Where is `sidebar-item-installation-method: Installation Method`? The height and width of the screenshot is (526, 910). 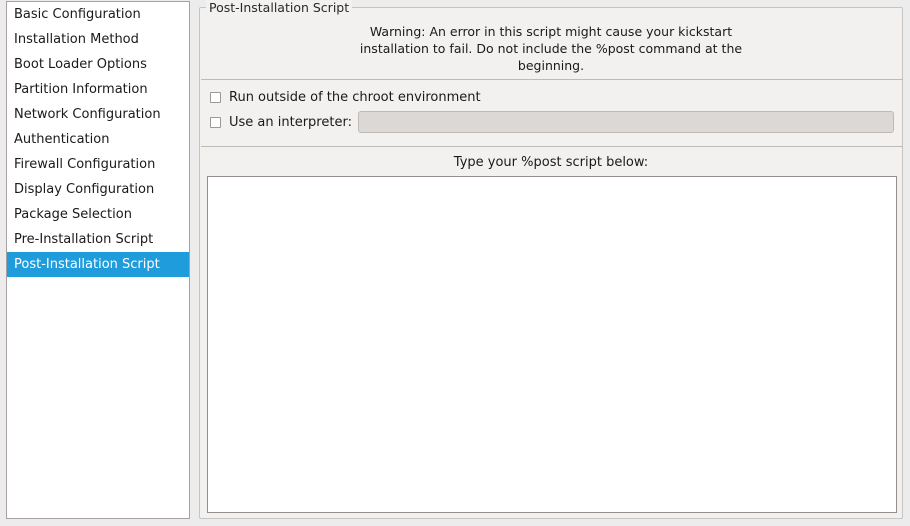
sidebar-item-installation-method: Installation Method is located at coordinates (98, 39).